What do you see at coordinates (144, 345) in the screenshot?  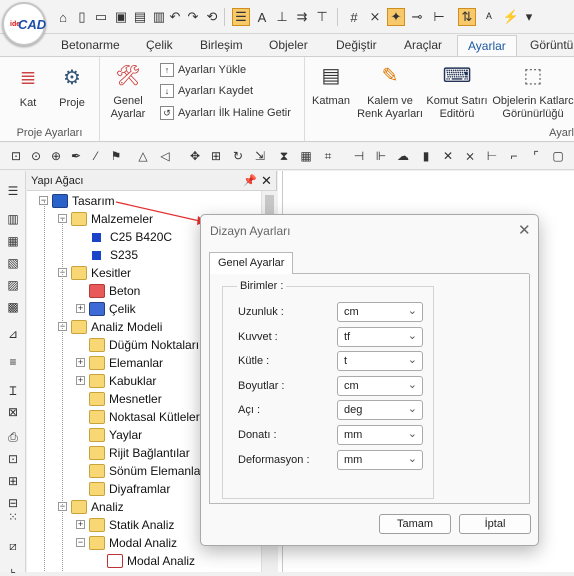 I see `tree-node: Düğüm Noktaları` at bounding box center [144, 345].